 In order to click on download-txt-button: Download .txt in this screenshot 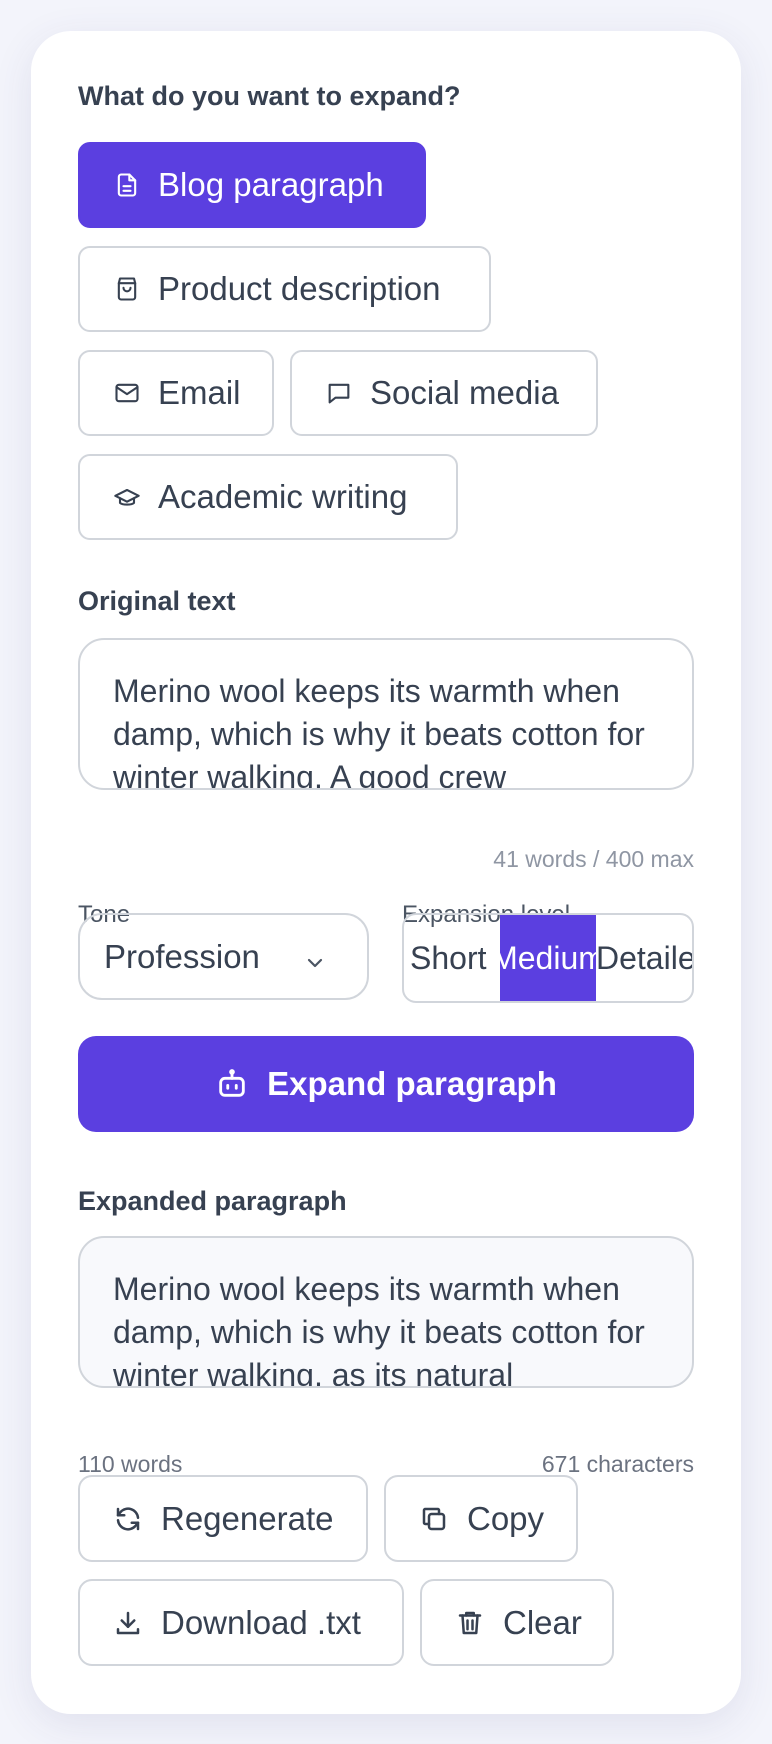, I will do `click(241, 1622)`.